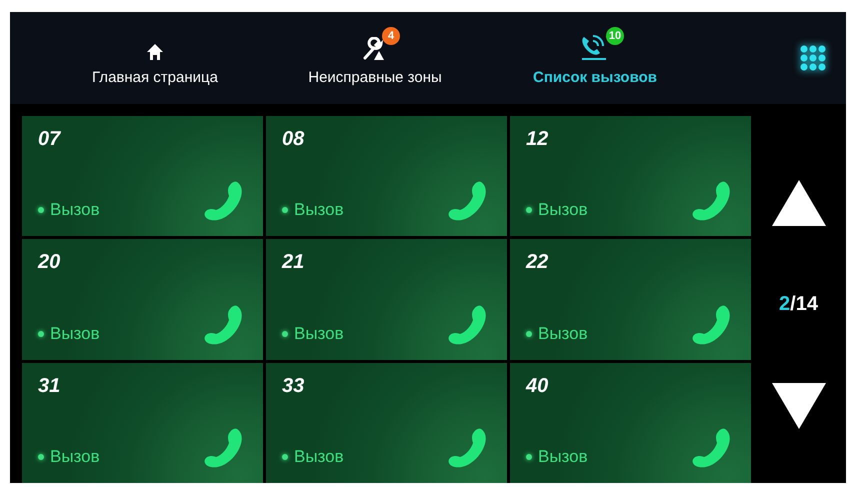  Describe the element at coordinates (615, 35) in the screenshot. I see `count-badge: 10` at that location.